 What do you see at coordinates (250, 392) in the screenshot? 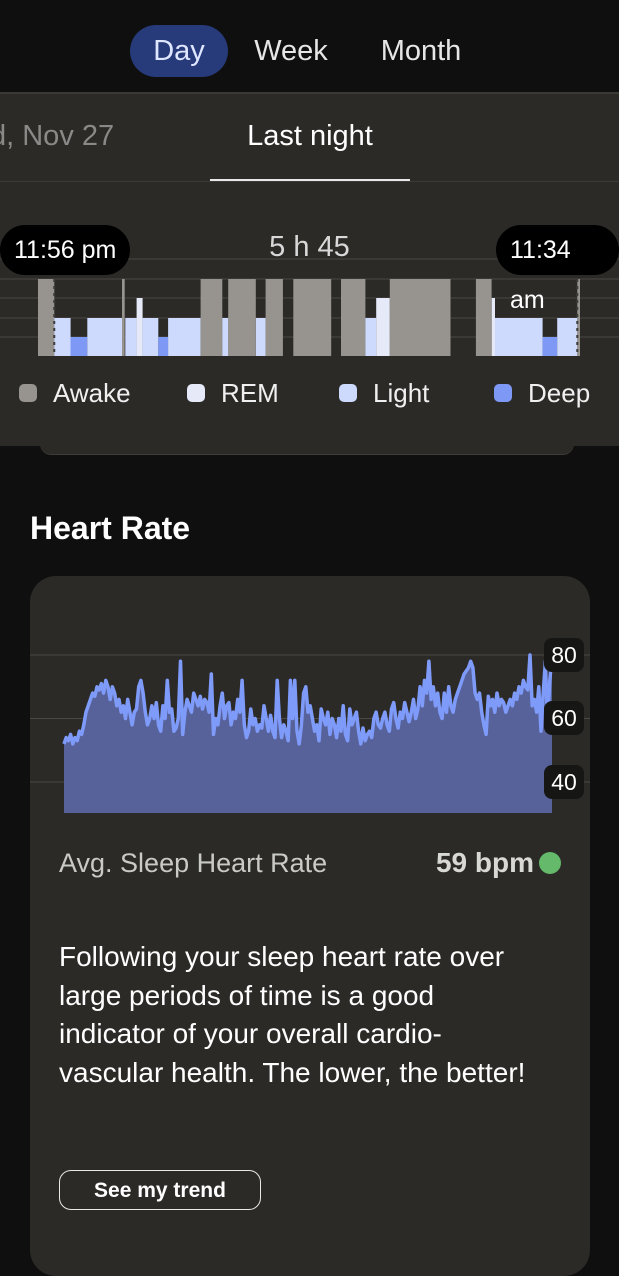
I see `legend-label: REM` at bounding box center [250, 392].